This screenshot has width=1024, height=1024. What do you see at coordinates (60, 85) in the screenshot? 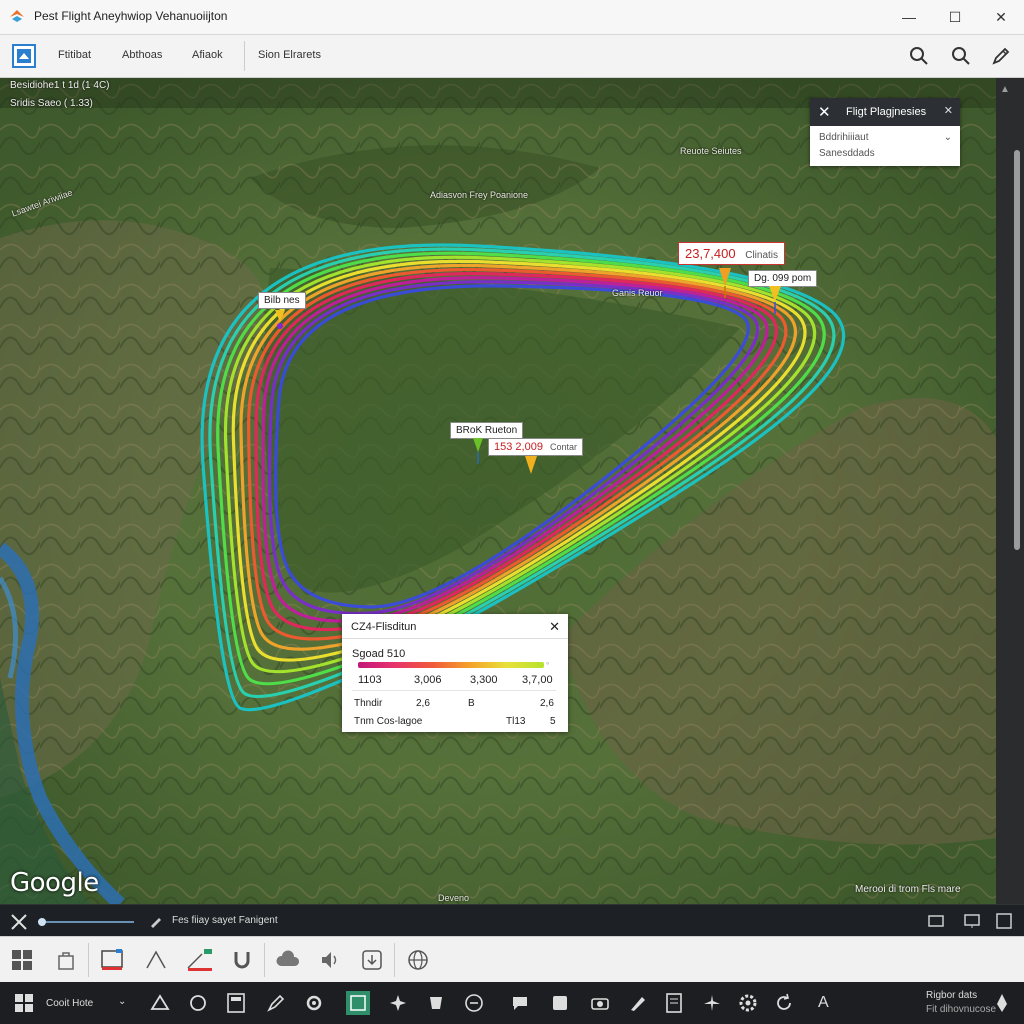
I see `coordinate-readout: Besidiohe1 t 1d (1 4C)` at bounding box center [60, 85].